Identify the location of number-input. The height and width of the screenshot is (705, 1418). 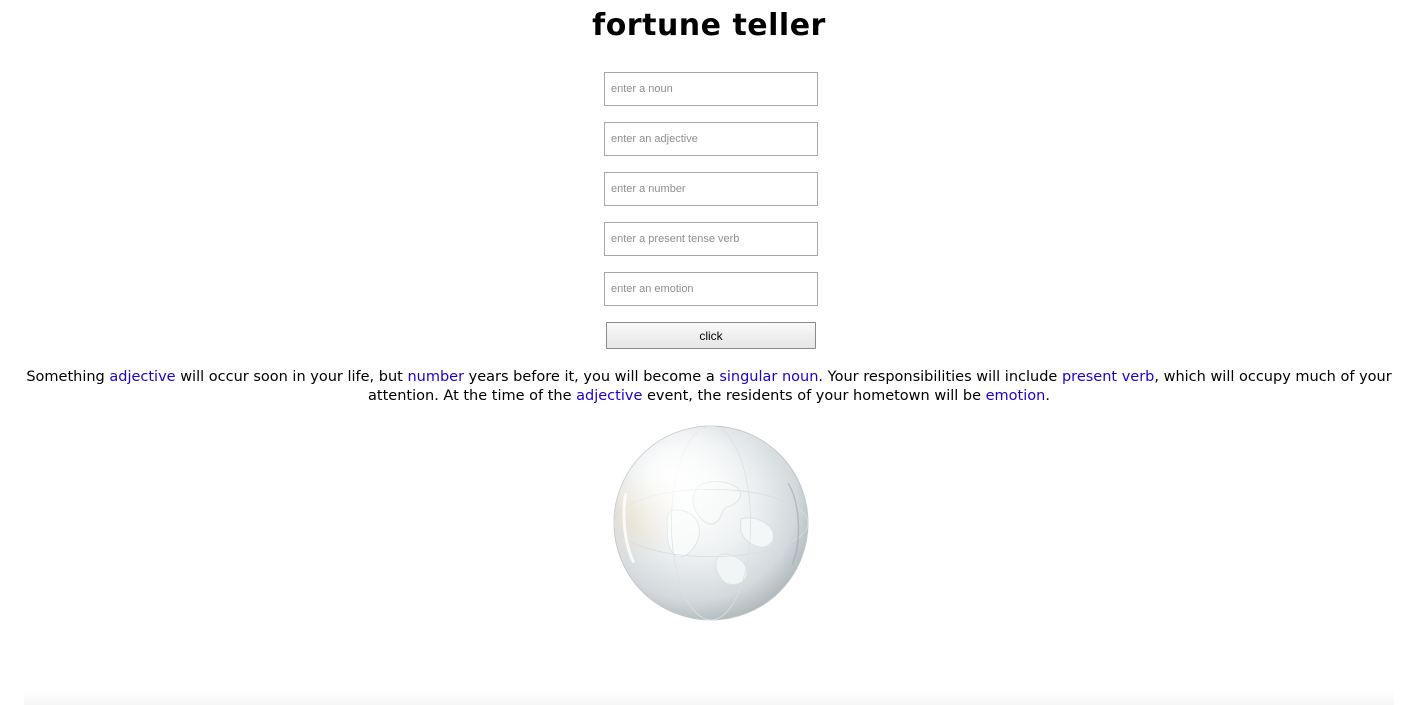
(711, 189).